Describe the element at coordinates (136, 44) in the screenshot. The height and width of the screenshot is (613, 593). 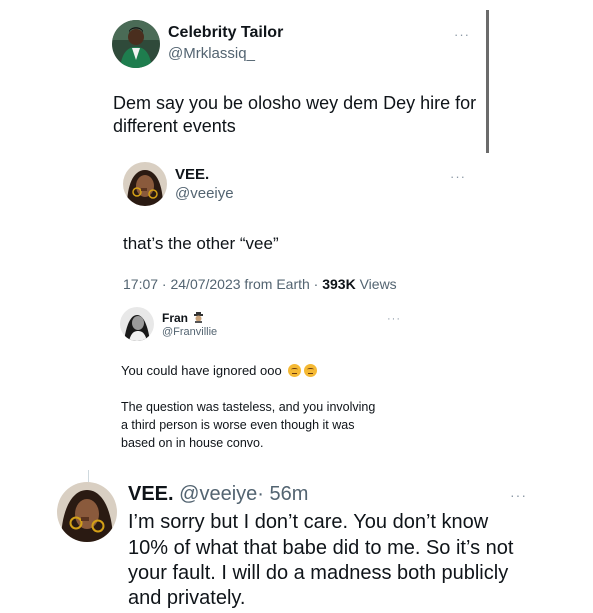
I see `avatar-celebrity-tailor` at that location.